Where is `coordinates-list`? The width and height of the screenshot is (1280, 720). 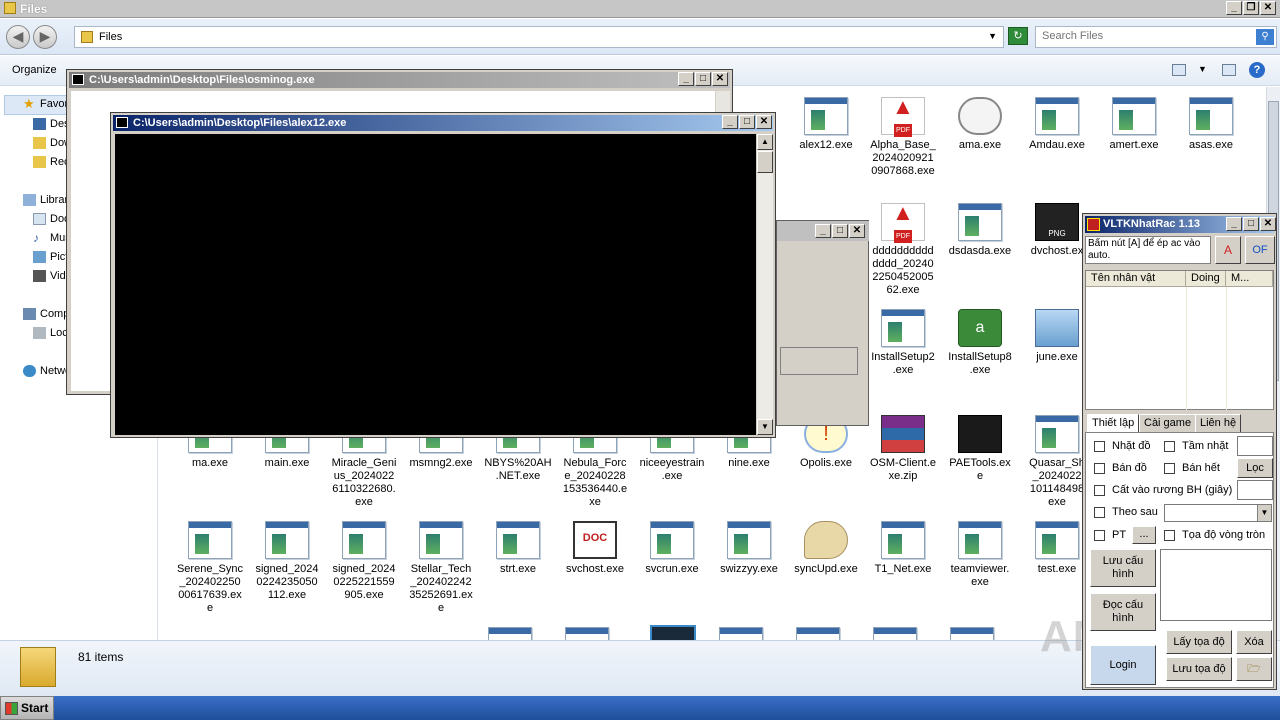 coordinates-list is located at coordinates (1216, 585).